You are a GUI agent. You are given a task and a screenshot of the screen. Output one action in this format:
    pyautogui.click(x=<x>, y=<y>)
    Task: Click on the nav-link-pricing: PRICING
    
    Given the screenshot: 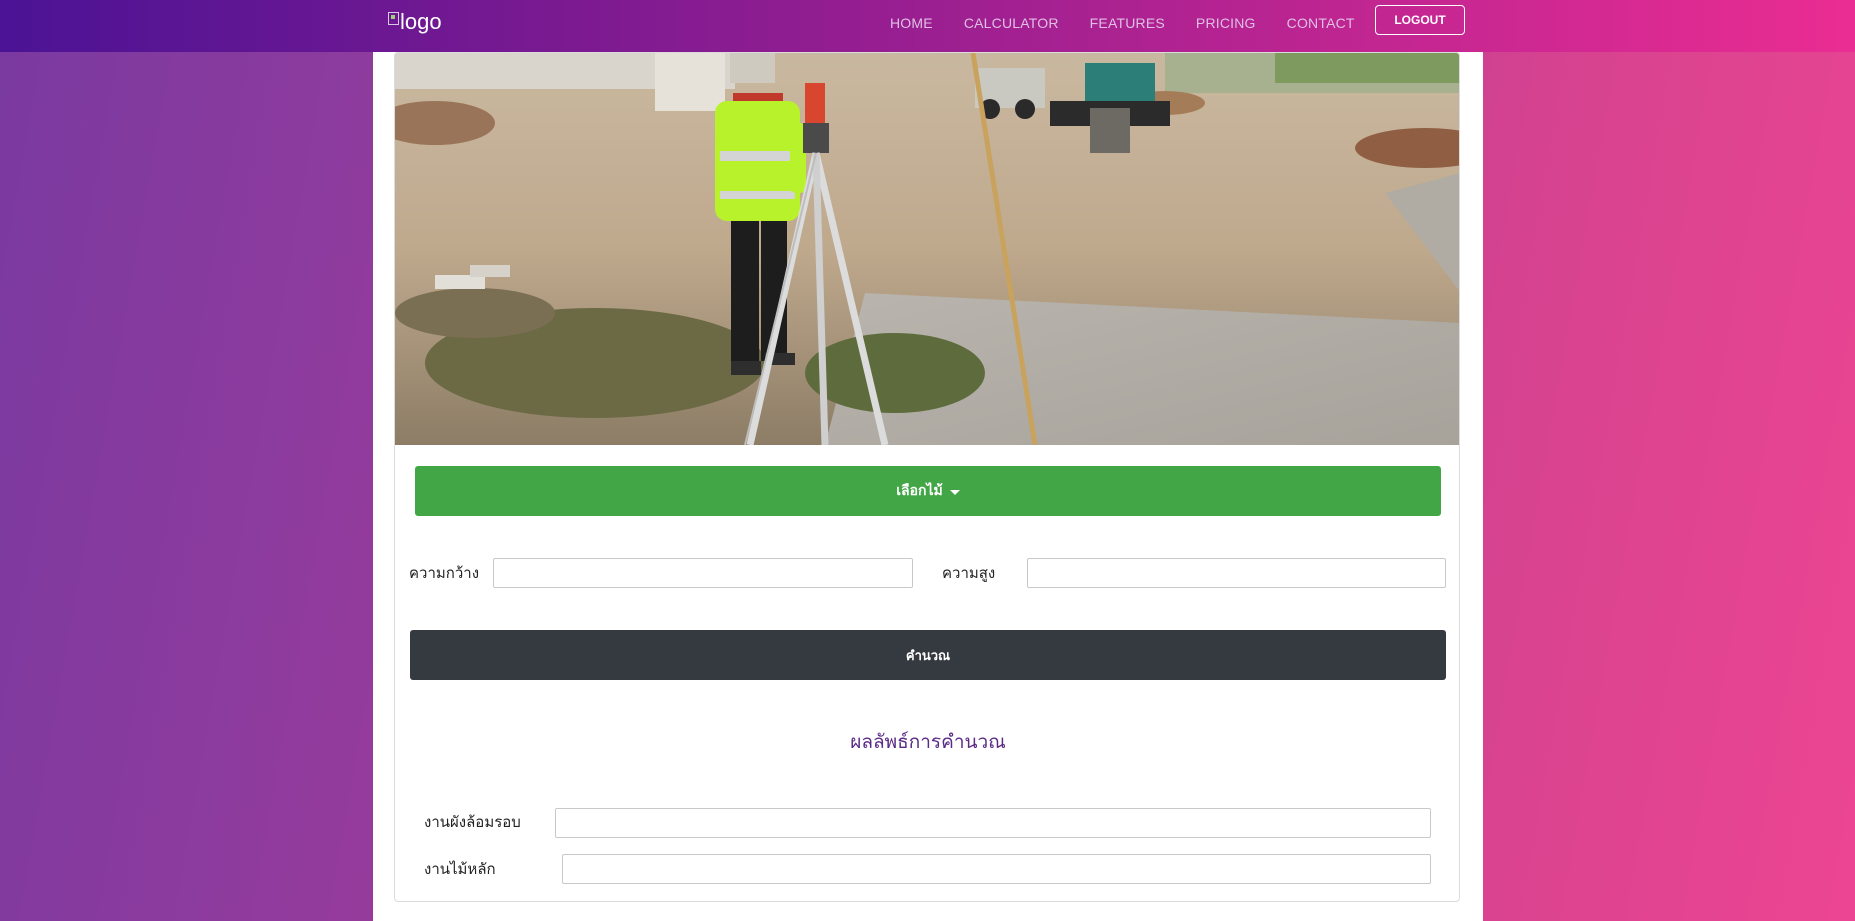 What is the action you would take?
    pyautogui.click(x=1226, y=23)
    